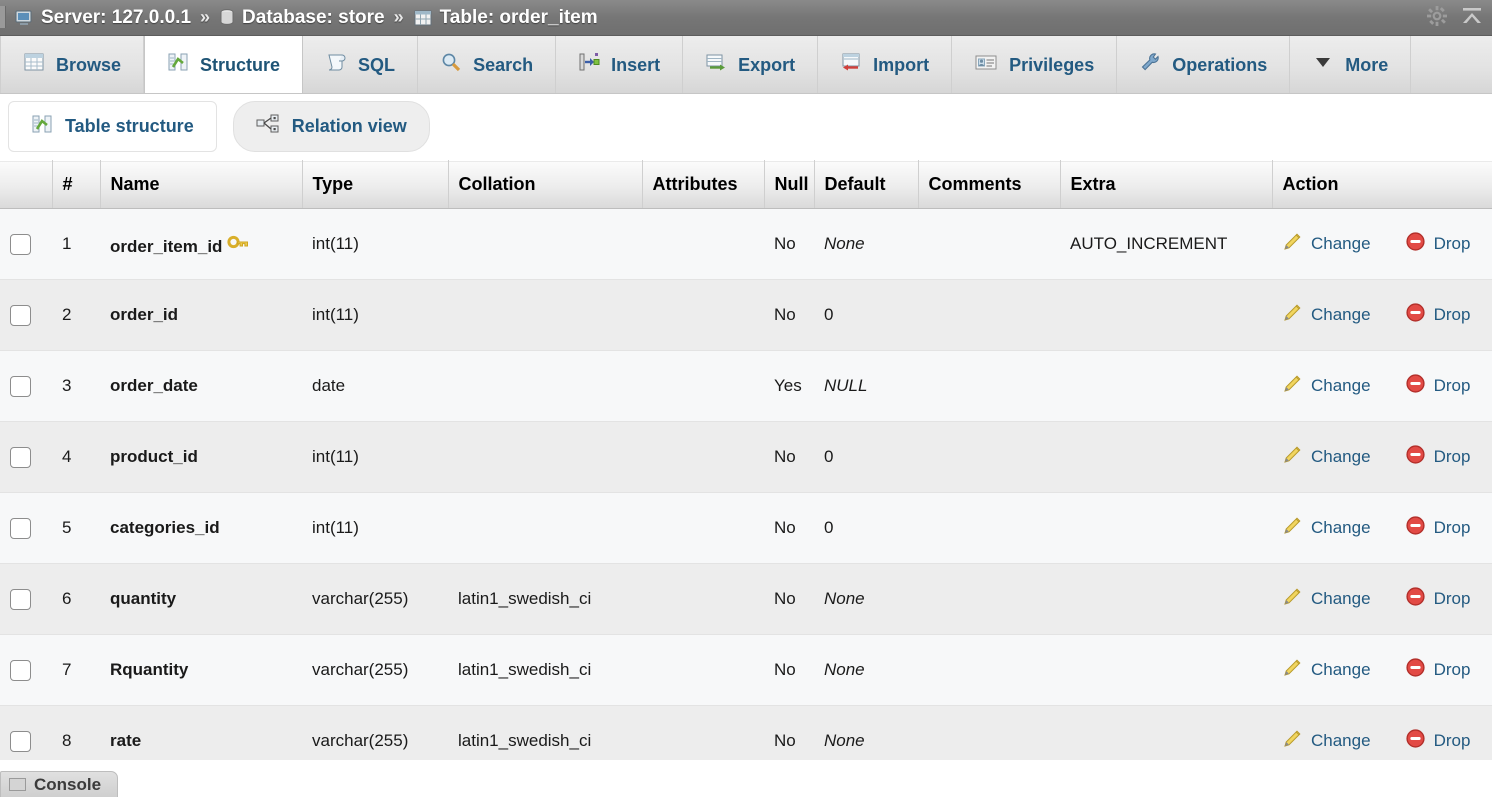  I want to click on breadcrumb-table: Table: order_item, so click(519, 18).